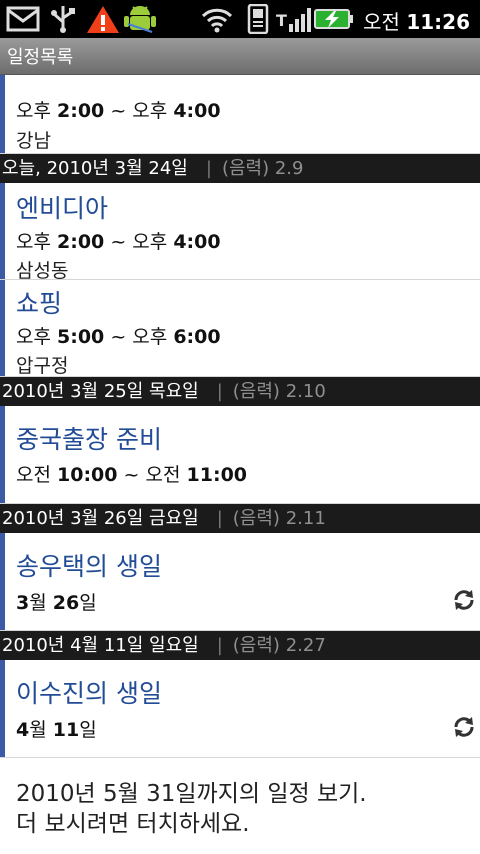  I want to click on lunar-date: (음력) 2.9, so click(262, 168).